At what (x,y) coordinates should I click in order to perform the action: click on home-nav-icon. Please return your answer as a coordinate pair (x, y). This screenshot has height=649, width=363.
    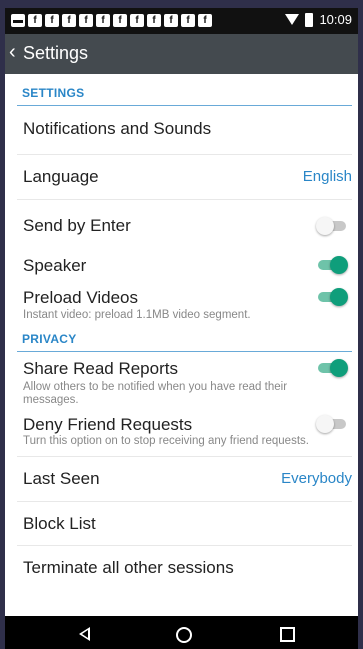
    Looking at the image, I should click on (184, 635).